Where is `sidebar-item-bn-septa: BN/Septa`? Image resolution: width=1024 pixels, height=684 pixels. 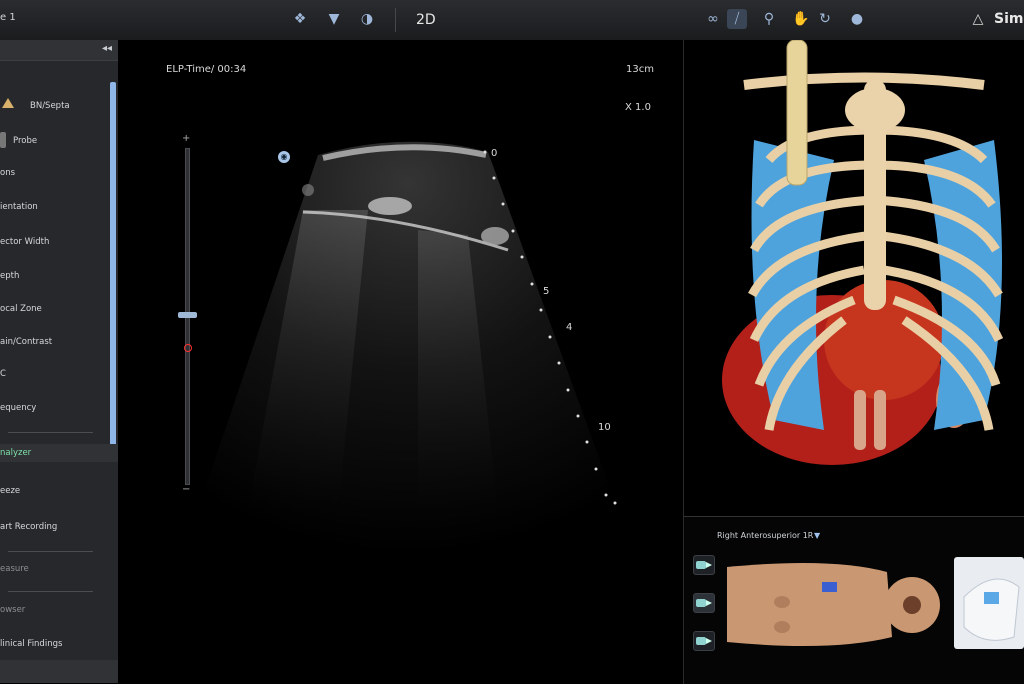 sidebar-item-bn-septa: BN/Septa is located at coordinates (50, 106).